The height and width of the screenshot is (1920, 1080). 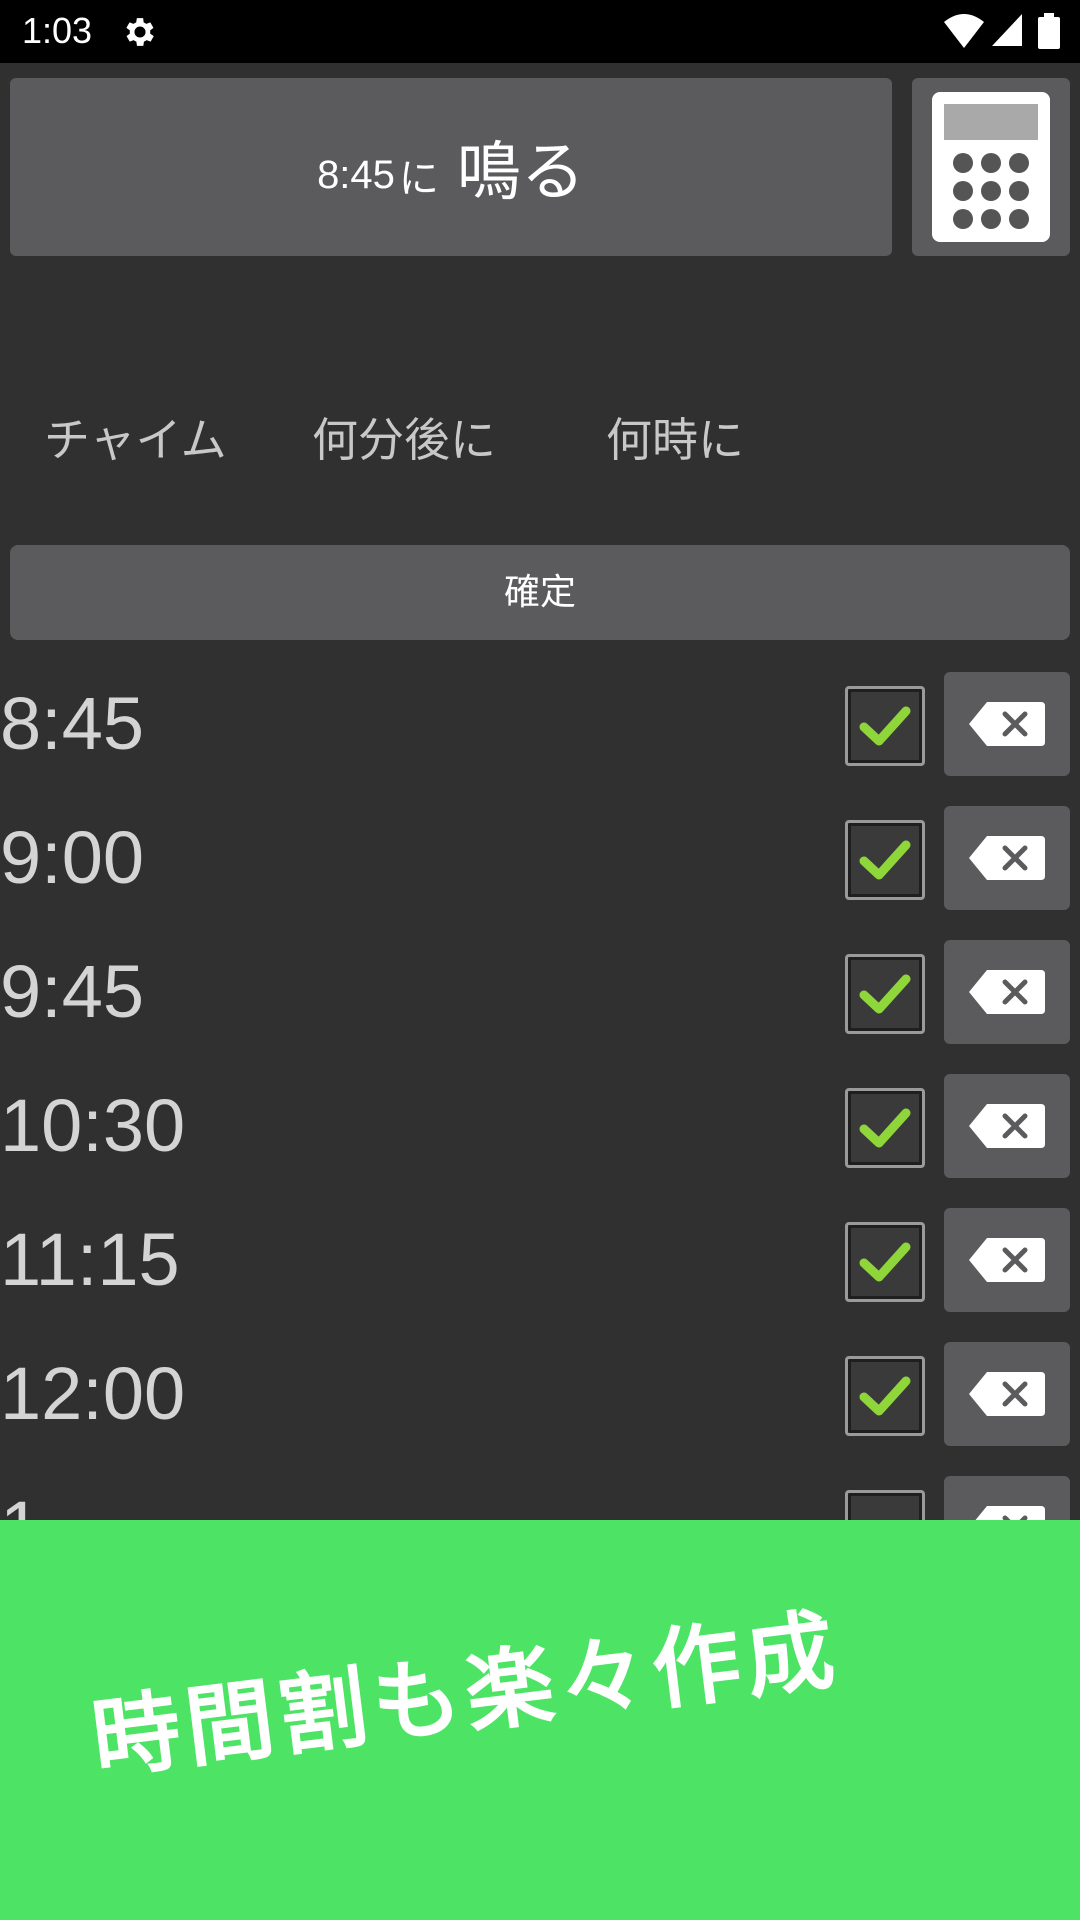 What do you see at coordinates (540, 865) in the screenshot?
I see `alarm-row: 9:00` at bounding box center [540, 865].